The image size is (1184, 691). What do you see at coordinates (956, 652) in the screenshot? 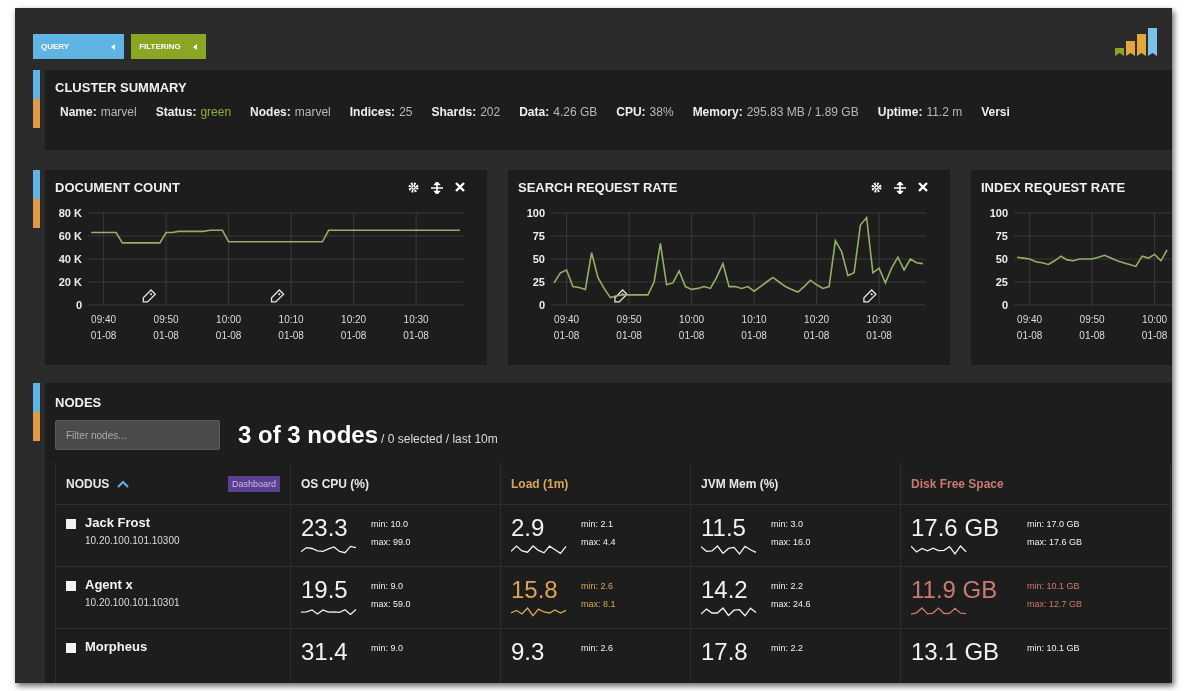
I see `metric-value: 13.1 GB` at bounding box center [956, 652].